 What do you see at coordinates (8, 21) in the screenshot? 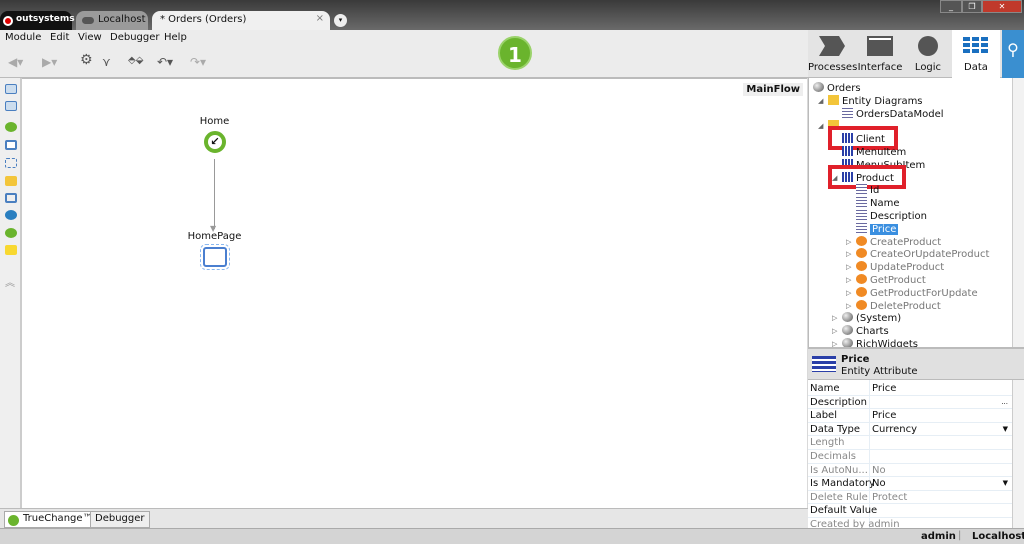
I see `outsystems-logo-icon` at bounding box center [8, 21].